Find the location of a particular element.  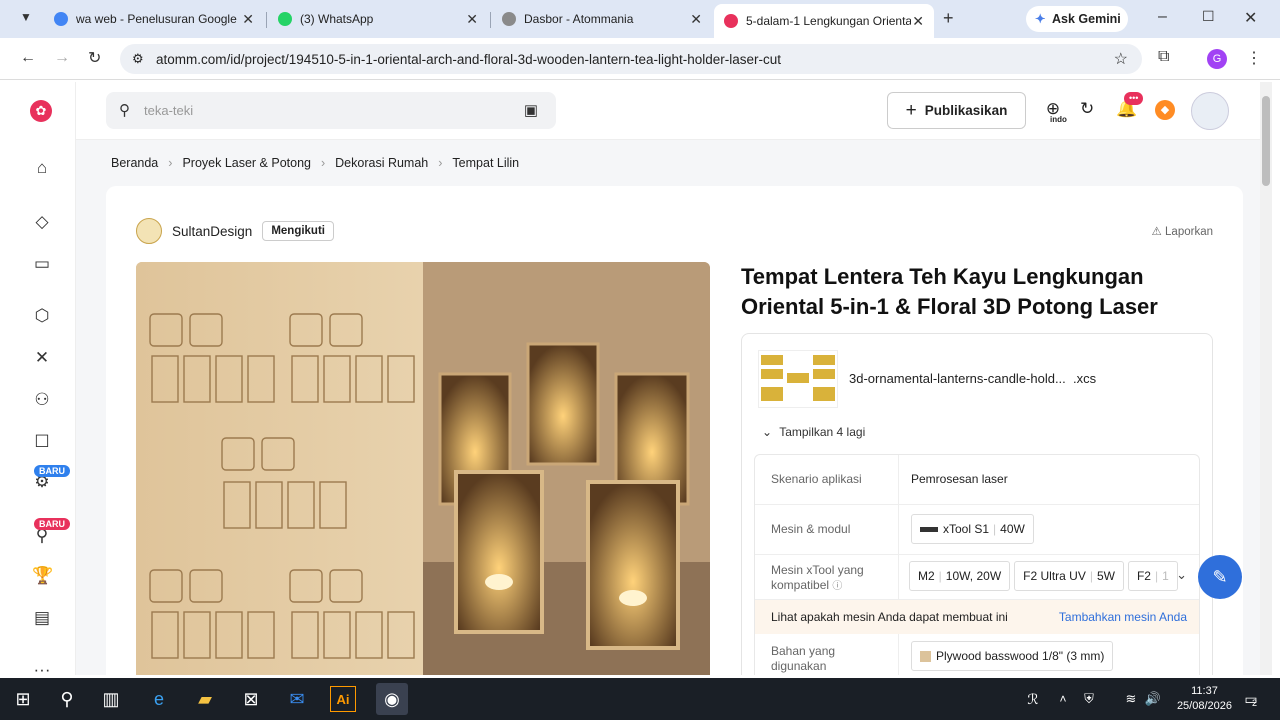

language-icon: ⊕ indo is located at coordinates (1054, 111).